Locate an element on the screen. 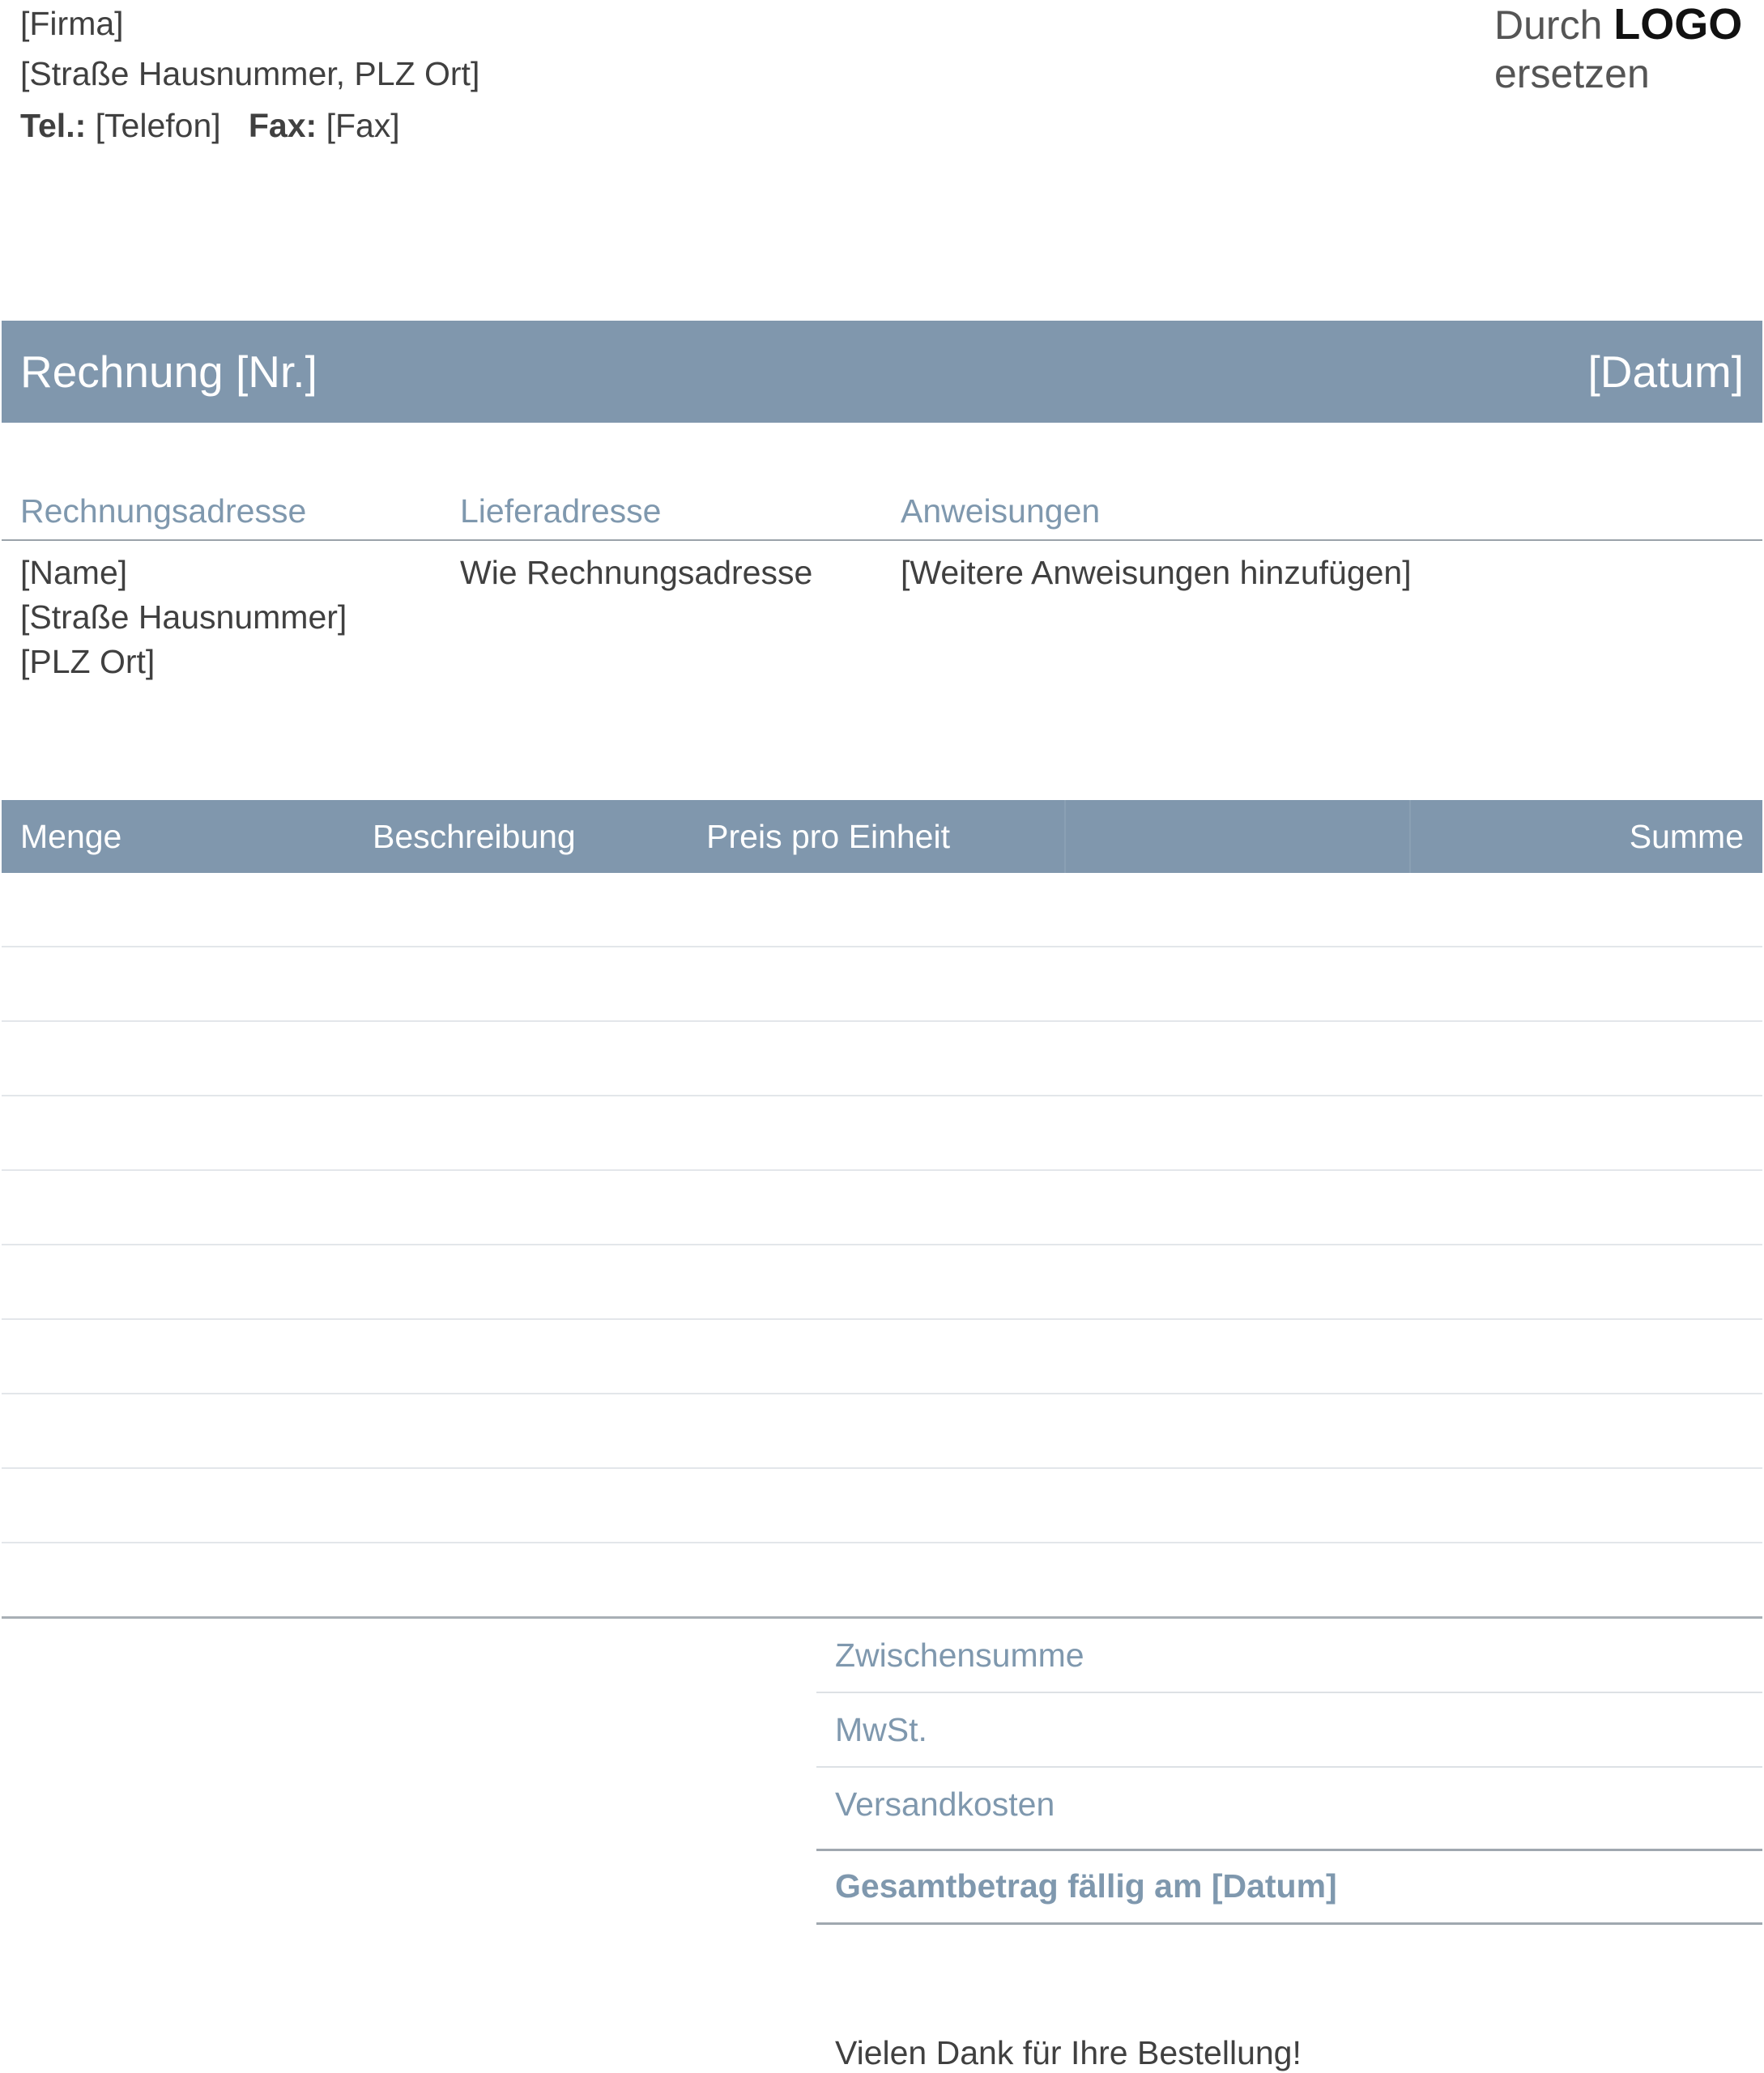 This screenshot has width=1764, height=2073. grand-total-row: Gesamtbetrag fällig am [Datum] is located at coordinates (1289, 1887).